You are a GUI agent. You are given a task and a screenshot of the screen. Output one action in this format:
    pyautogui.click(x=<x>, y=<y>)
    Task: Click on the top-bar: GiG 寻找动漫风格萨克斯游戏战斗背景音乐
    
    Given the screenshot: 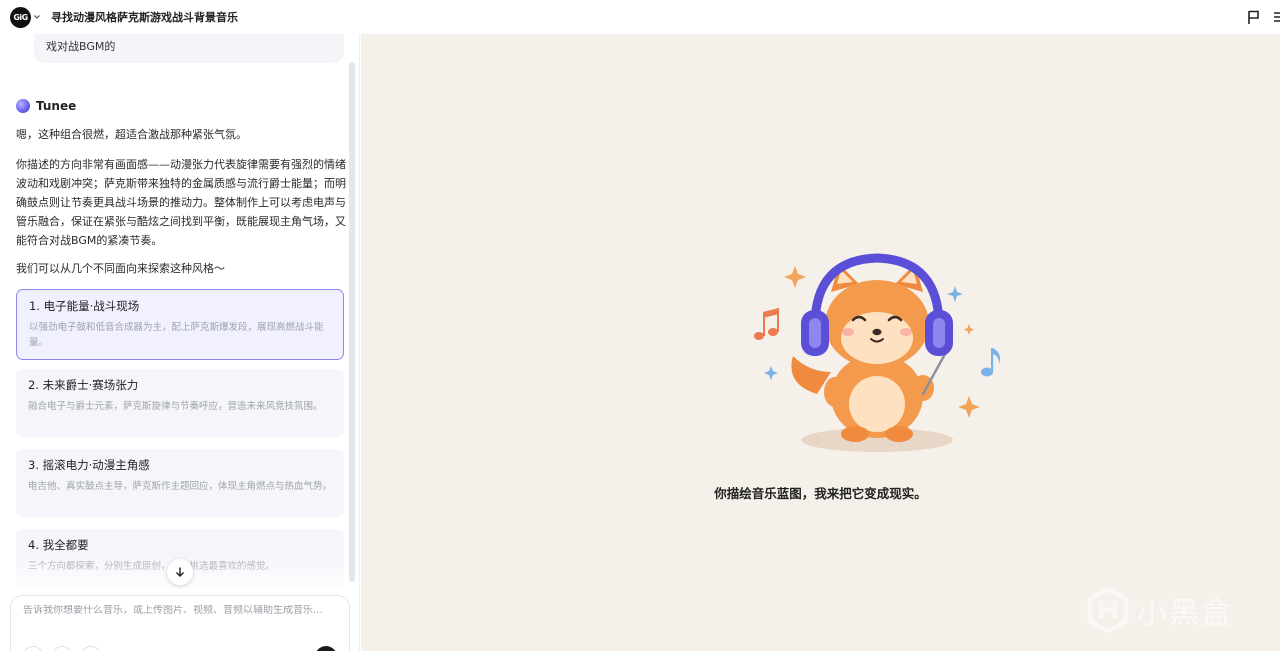 What is the action you would take?
    pyautogui.click(x=640, y=17)
    